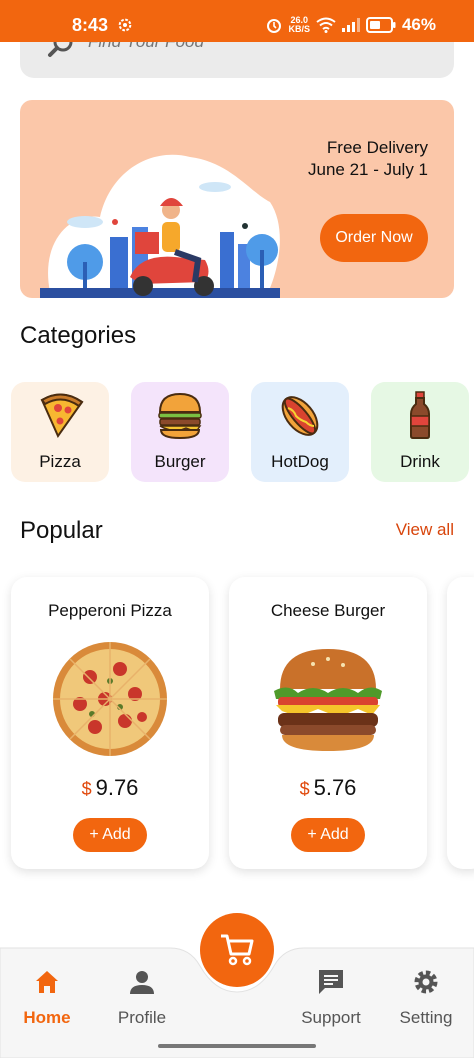  Describe the element at coordinates (420, 415) in the screenshot. I see `drink-icon` at that location.